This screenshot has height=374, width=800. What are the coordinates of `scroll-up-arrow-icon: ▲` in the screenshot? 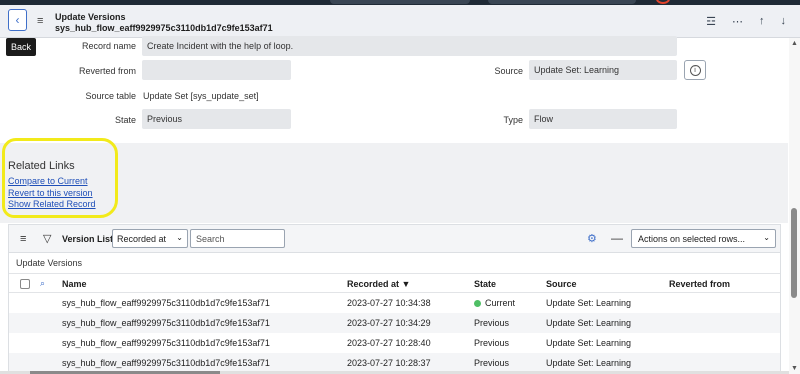 It's located at (794, 43).